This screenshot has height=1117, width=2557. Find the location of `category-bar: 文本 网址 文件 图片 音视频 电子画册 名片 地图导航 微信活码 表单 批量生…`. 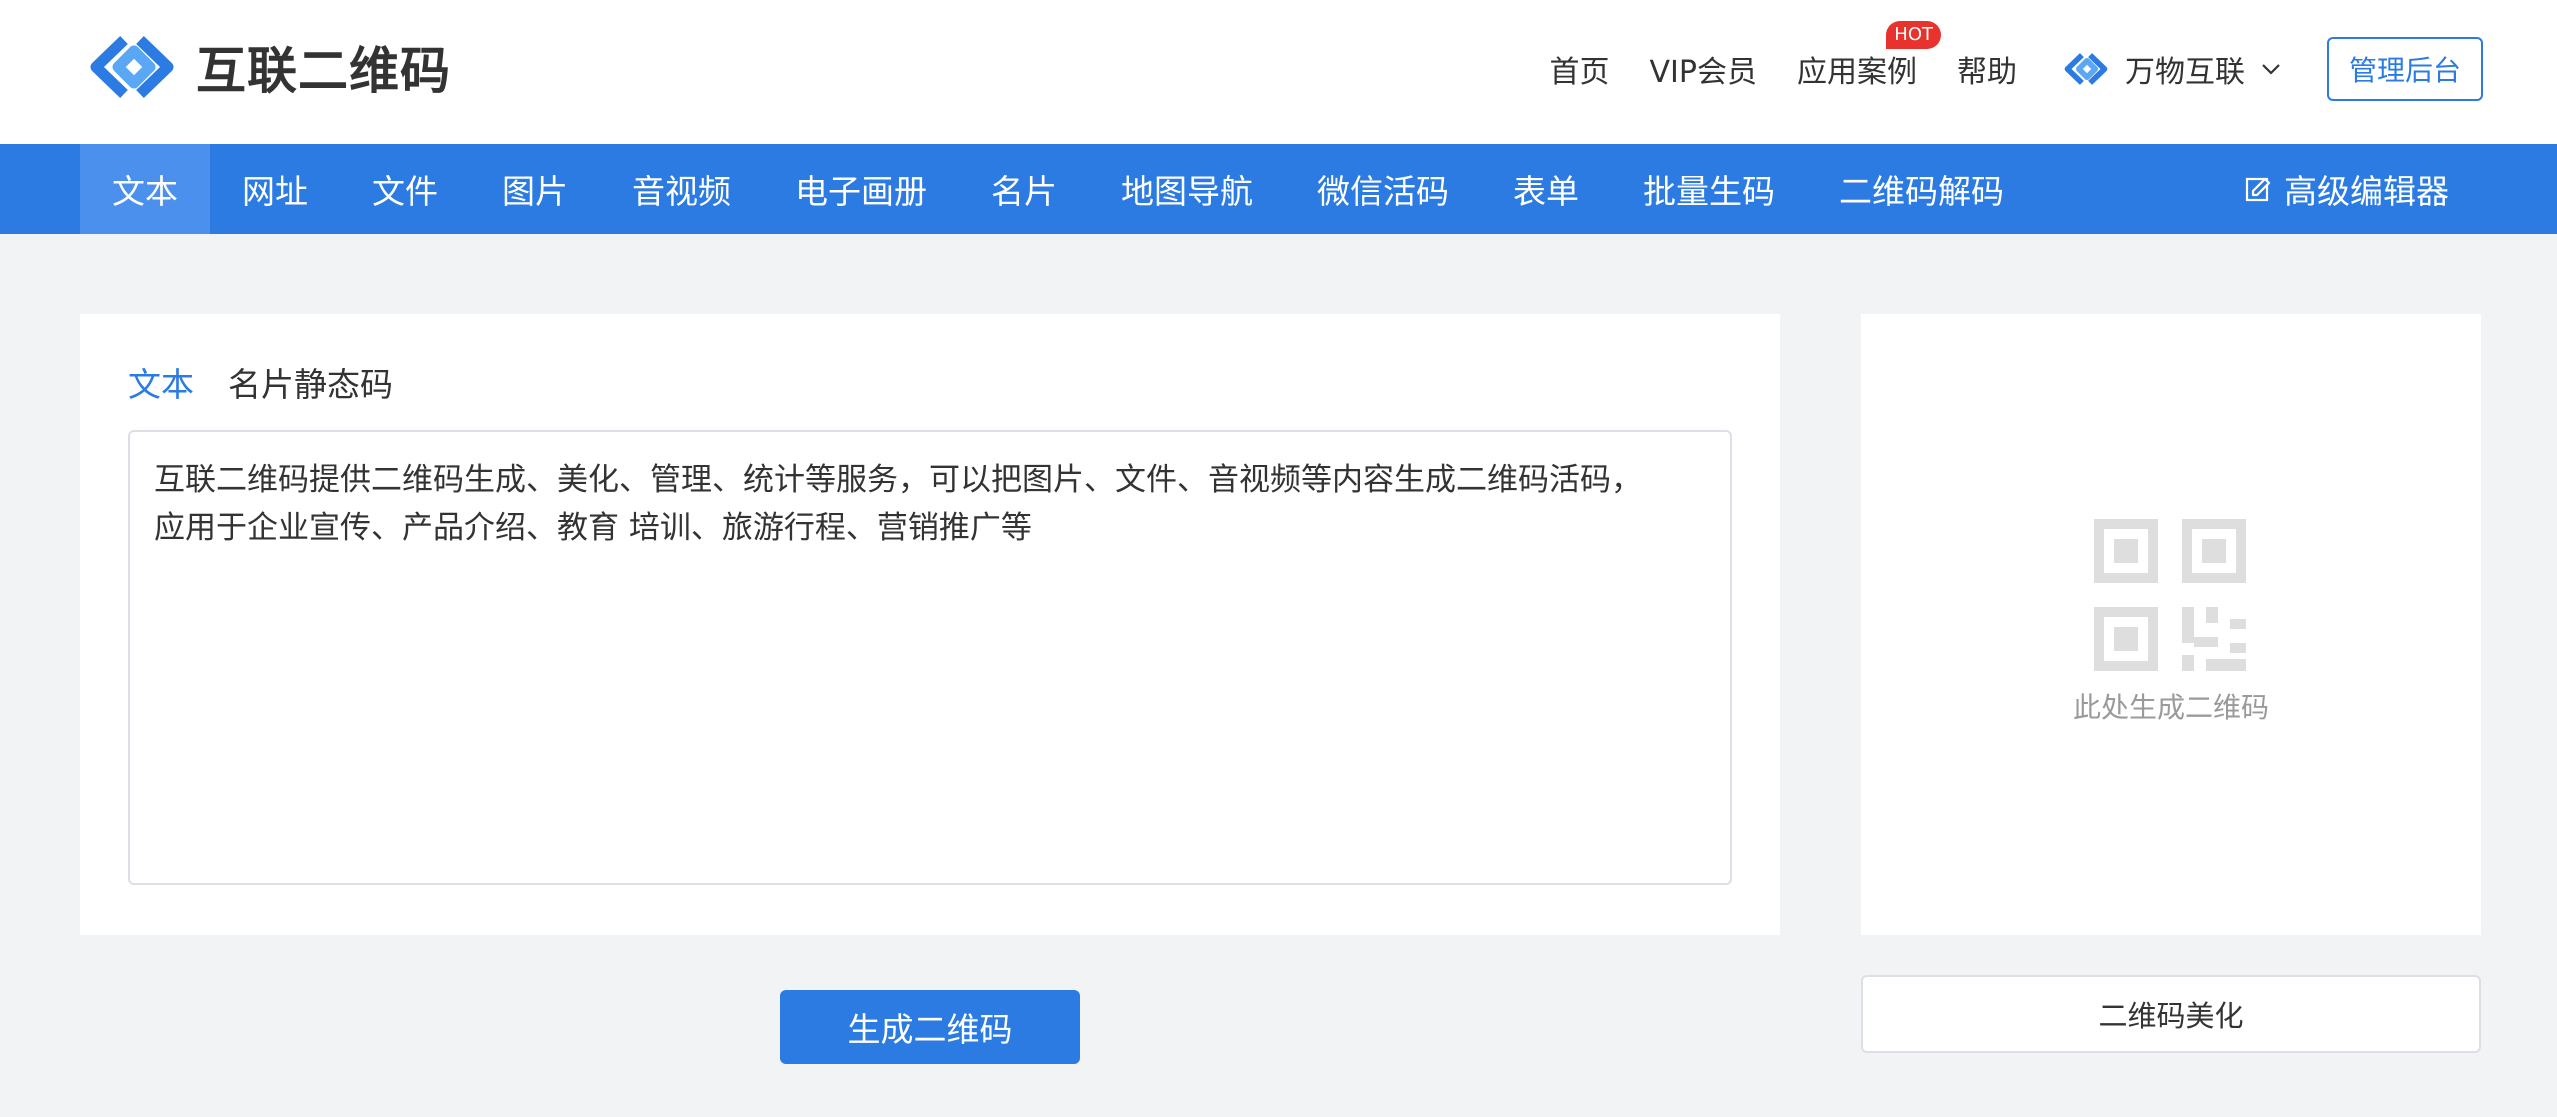

category-bar: 文本 网址 文件 图片 音视频 电子画册 名片 地图导航 微信活码 表单 批量生… is located at coordinates (1278, 189).